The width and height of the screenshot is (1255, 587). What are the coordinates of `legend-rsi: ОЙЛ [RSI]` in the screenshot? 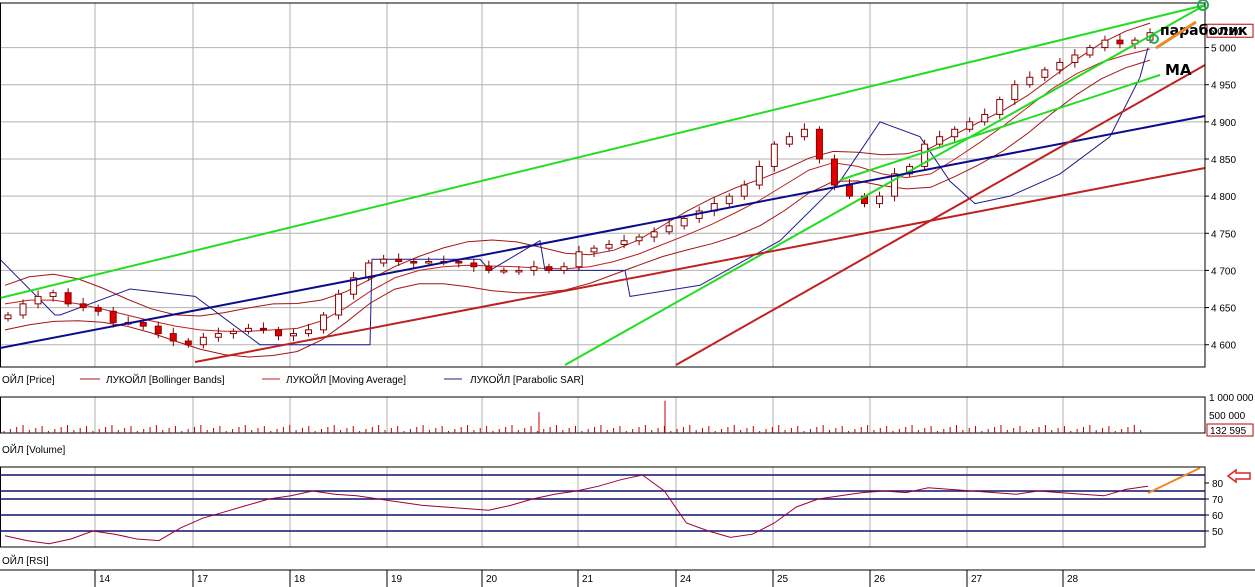 It's located at (25, 560).